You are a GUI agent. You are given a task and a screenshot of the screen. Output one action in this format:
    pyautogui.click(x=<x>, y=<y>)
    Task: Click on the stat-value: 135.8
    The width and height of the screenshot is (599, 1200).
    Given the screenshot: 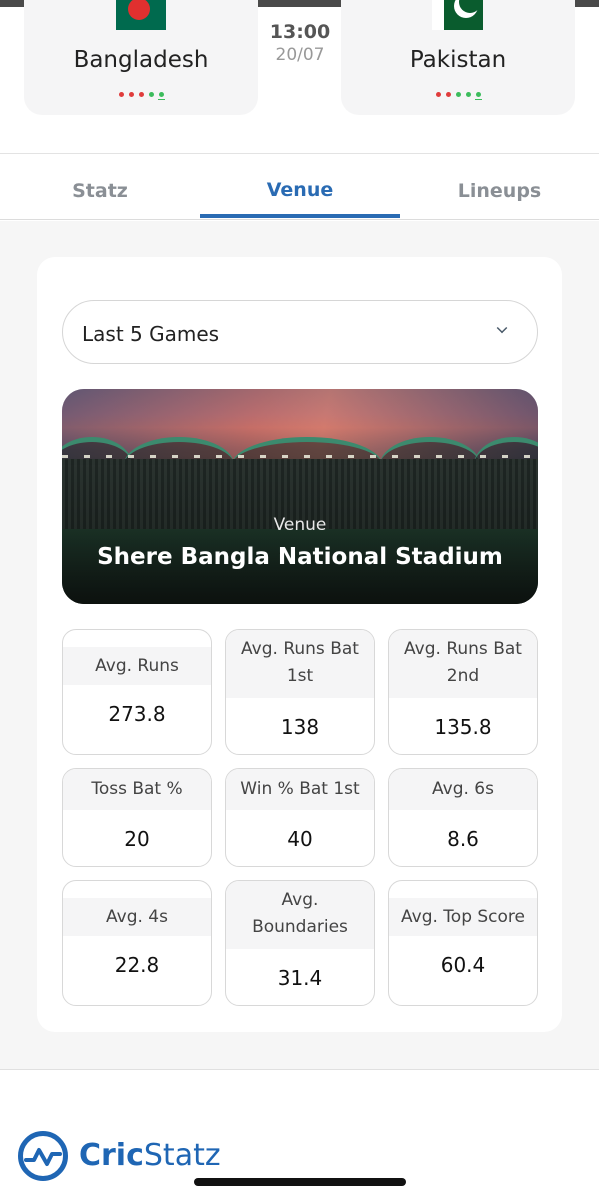 What is the action you would take?
    pyautogui.click(x=463, y=727)
    